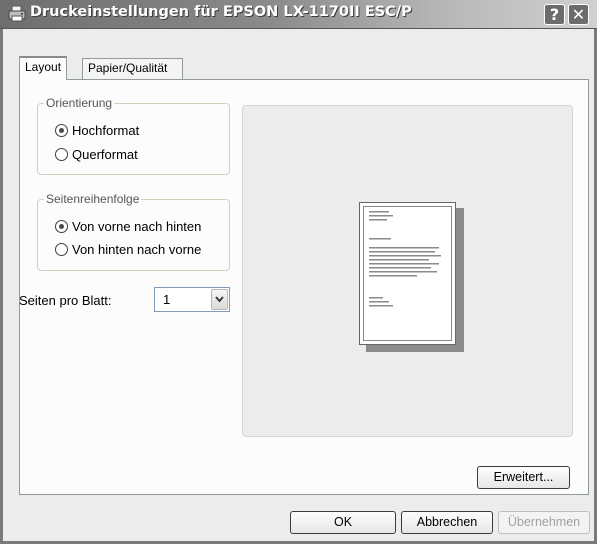  What do you see at coordinates (65, 300) in the screenshot?
I see `pages-per-sheet-label: Seiten pro Blatt:` at bounding box center [65, 300].